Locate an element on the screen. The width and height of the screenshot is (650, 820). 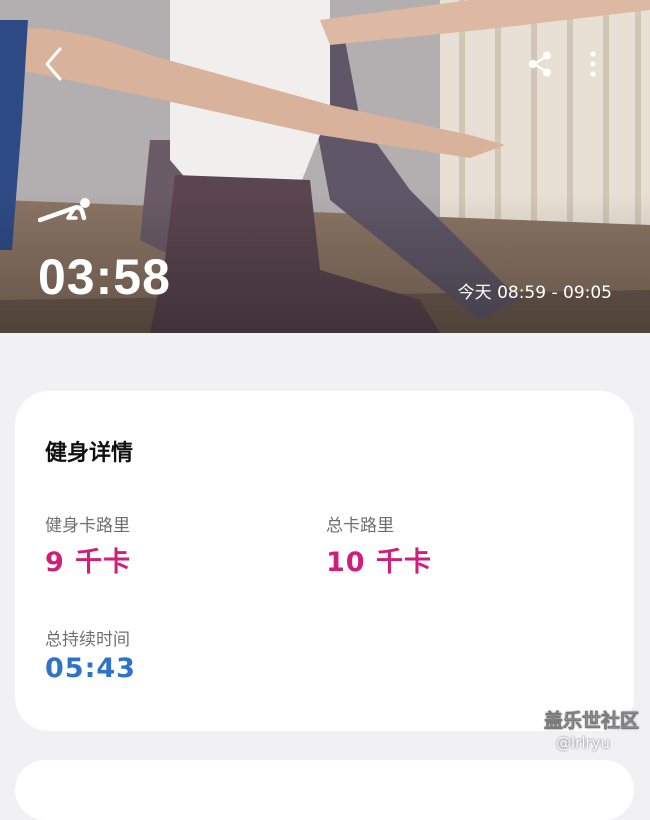
plank-workout-icon is located at coordinates (64, 210).